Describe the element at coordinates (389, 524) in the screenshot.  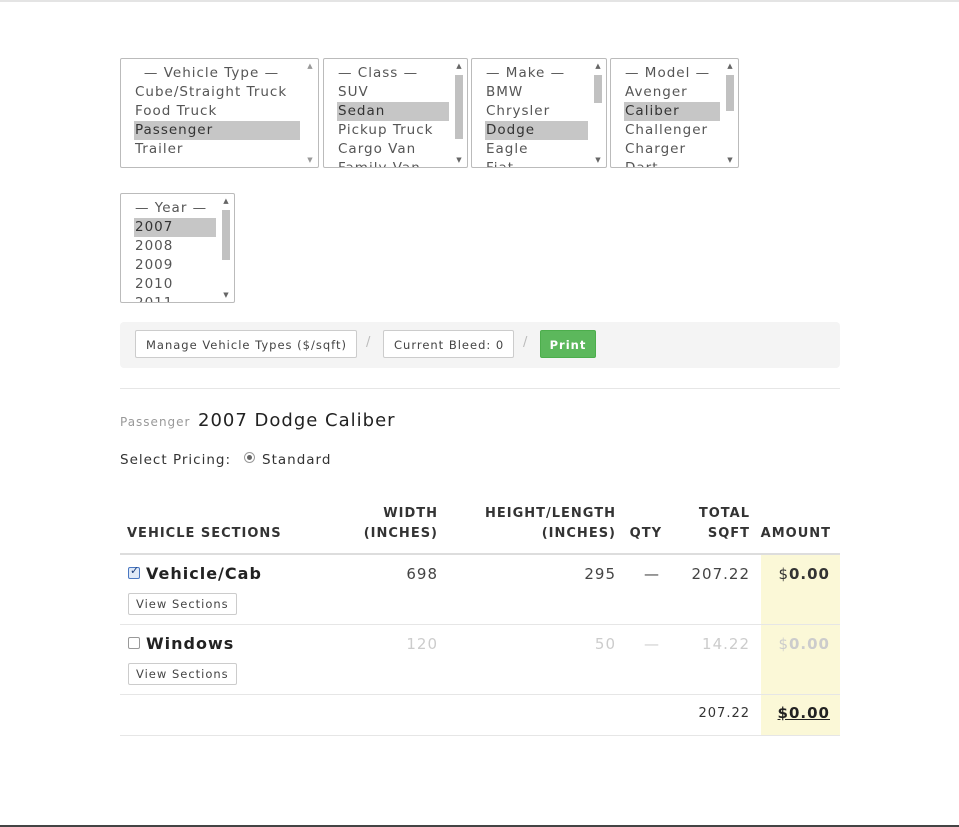
I see `column-header-width: WIDTH (INCHES)` at that location.